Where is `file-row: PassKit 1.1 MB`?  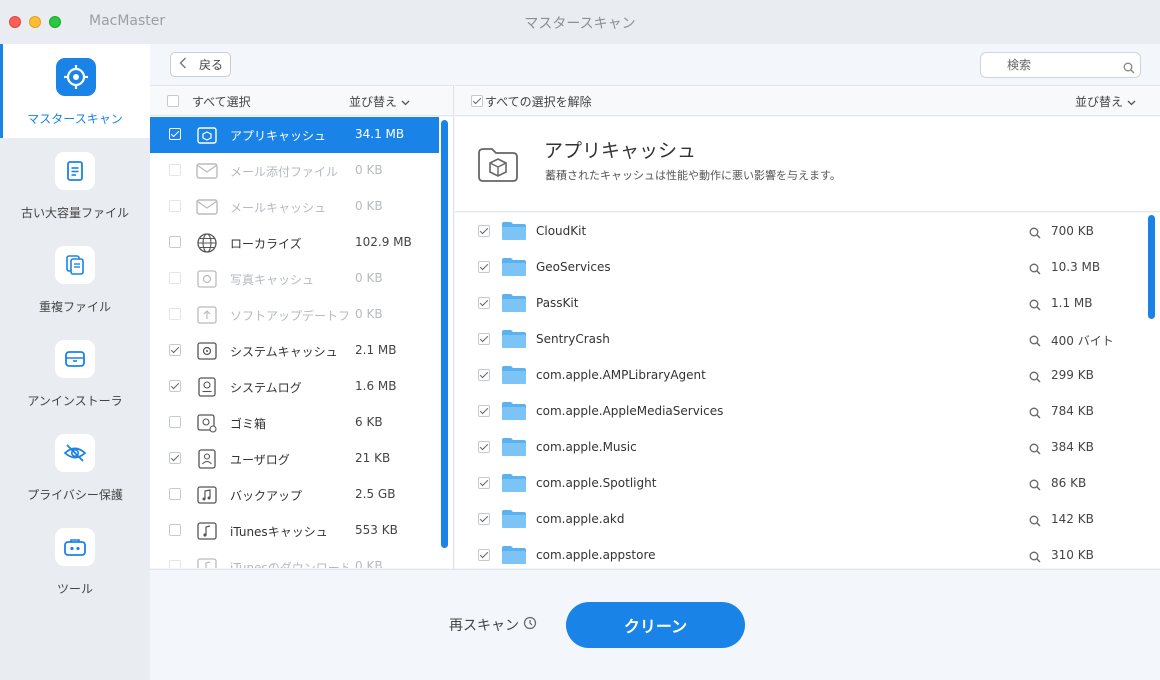 file-row: PassKit 1.1 MB is located at coordinates (800, 303).